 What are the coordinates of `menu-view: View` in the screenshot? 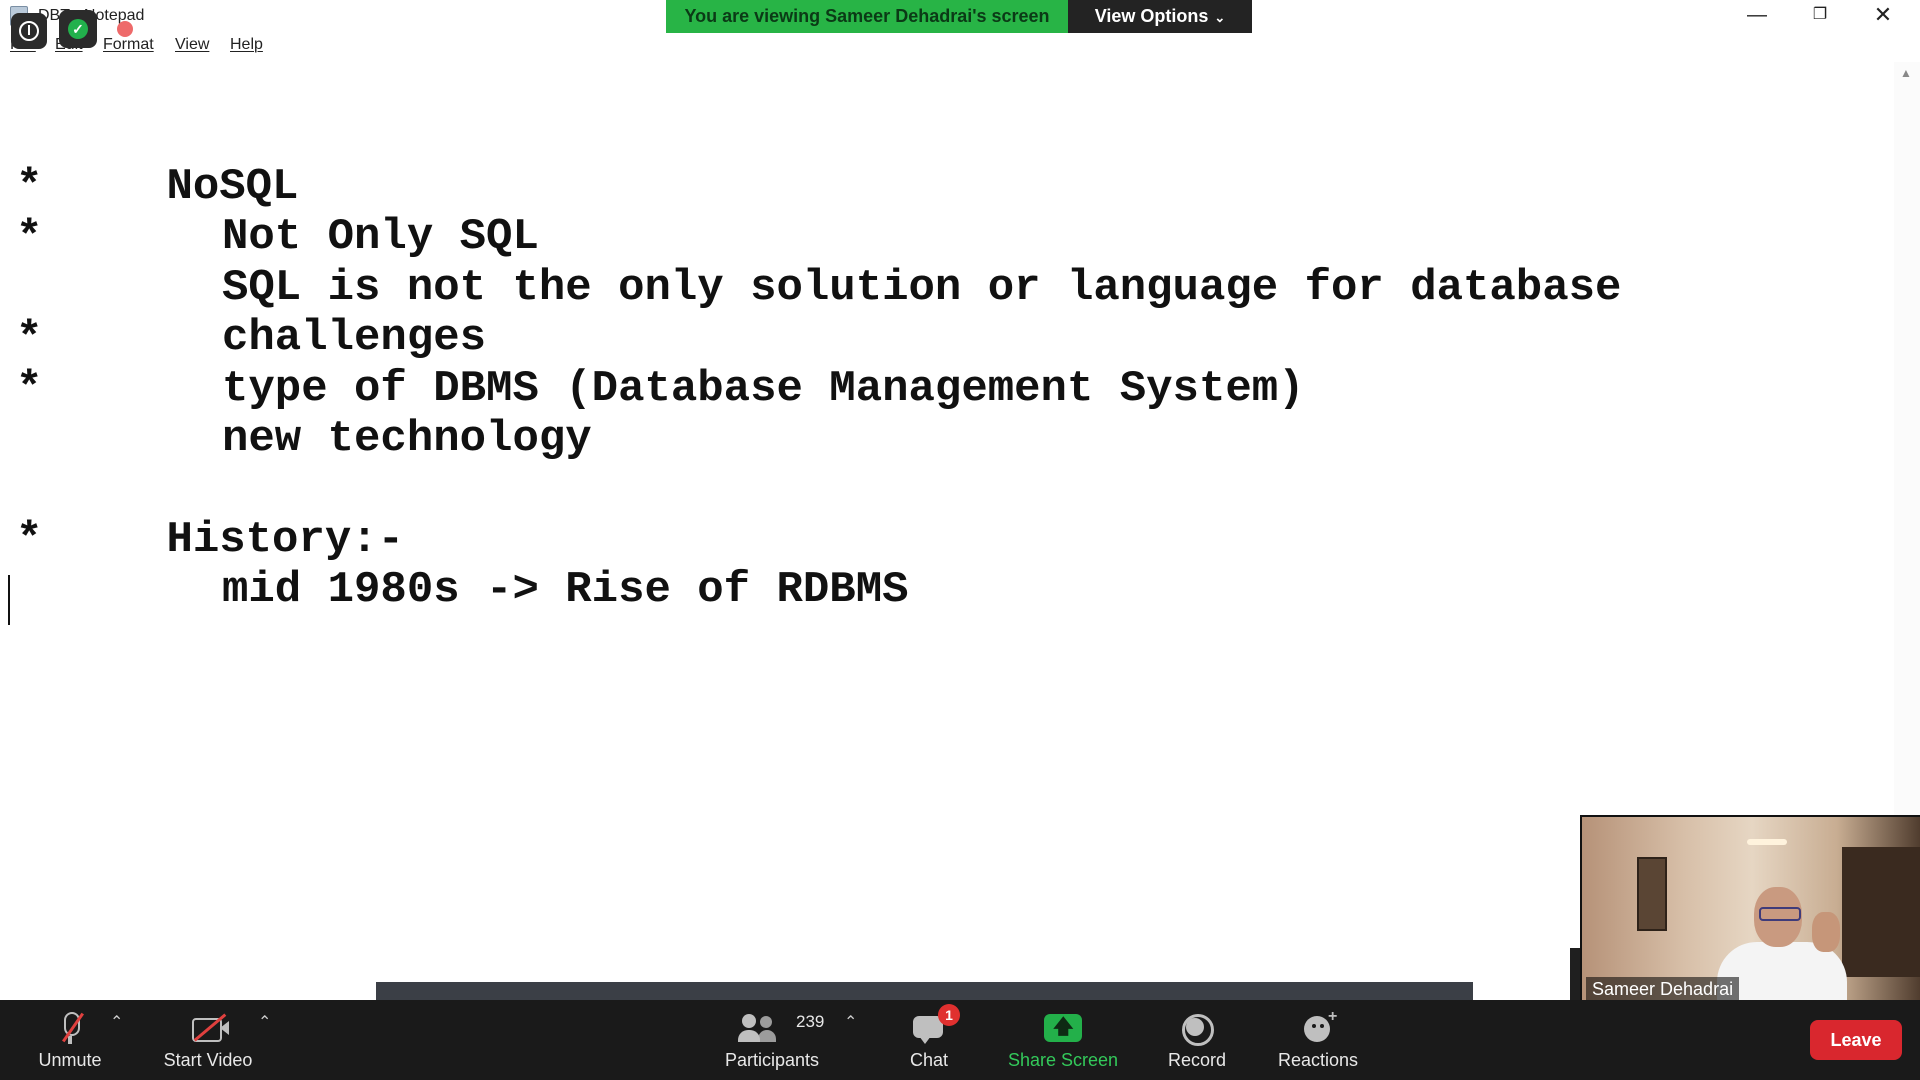 It's located at (192, 45).